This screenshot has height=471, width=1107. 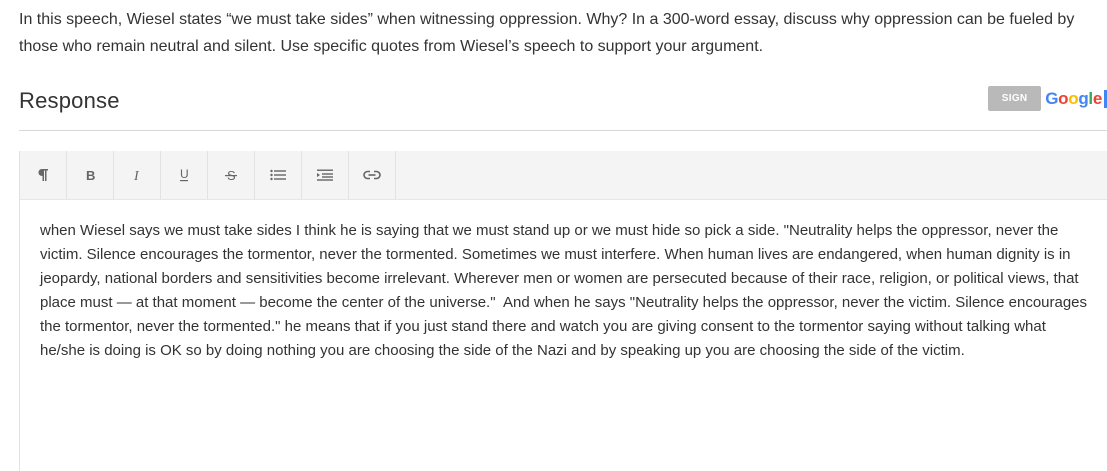 I want to click on svg-text: B, so click(x=90, y=175).